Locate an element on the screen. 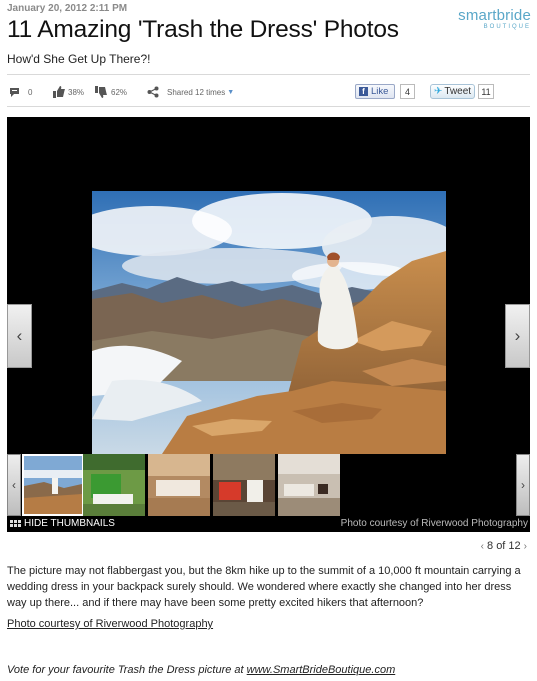 This screenshot has height=681, width=537. page-title: 11 Amazing 'Trash the Dress' Photos is located at coordinates (203, 29).